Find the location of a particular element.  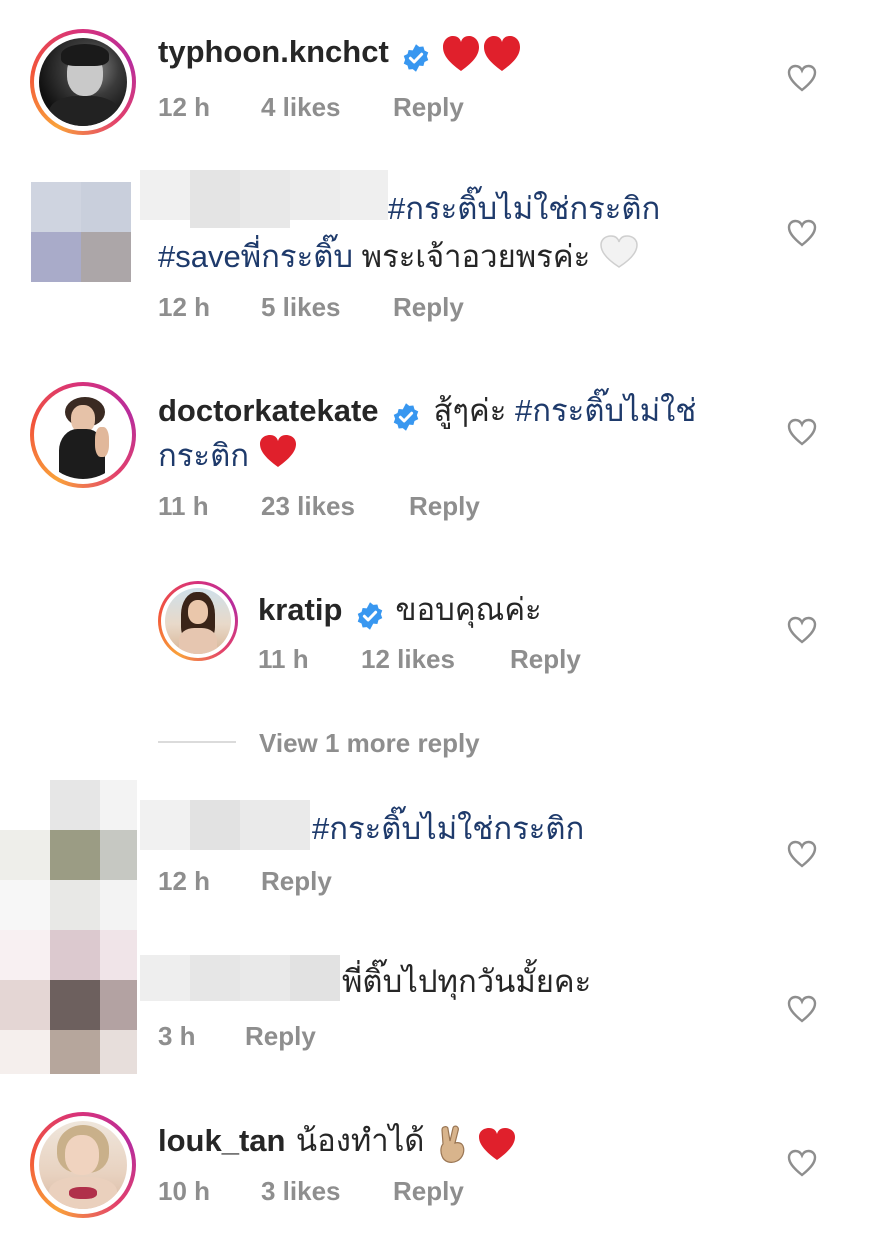

victory-hand-emoji is located at coordinates (453, 1146).